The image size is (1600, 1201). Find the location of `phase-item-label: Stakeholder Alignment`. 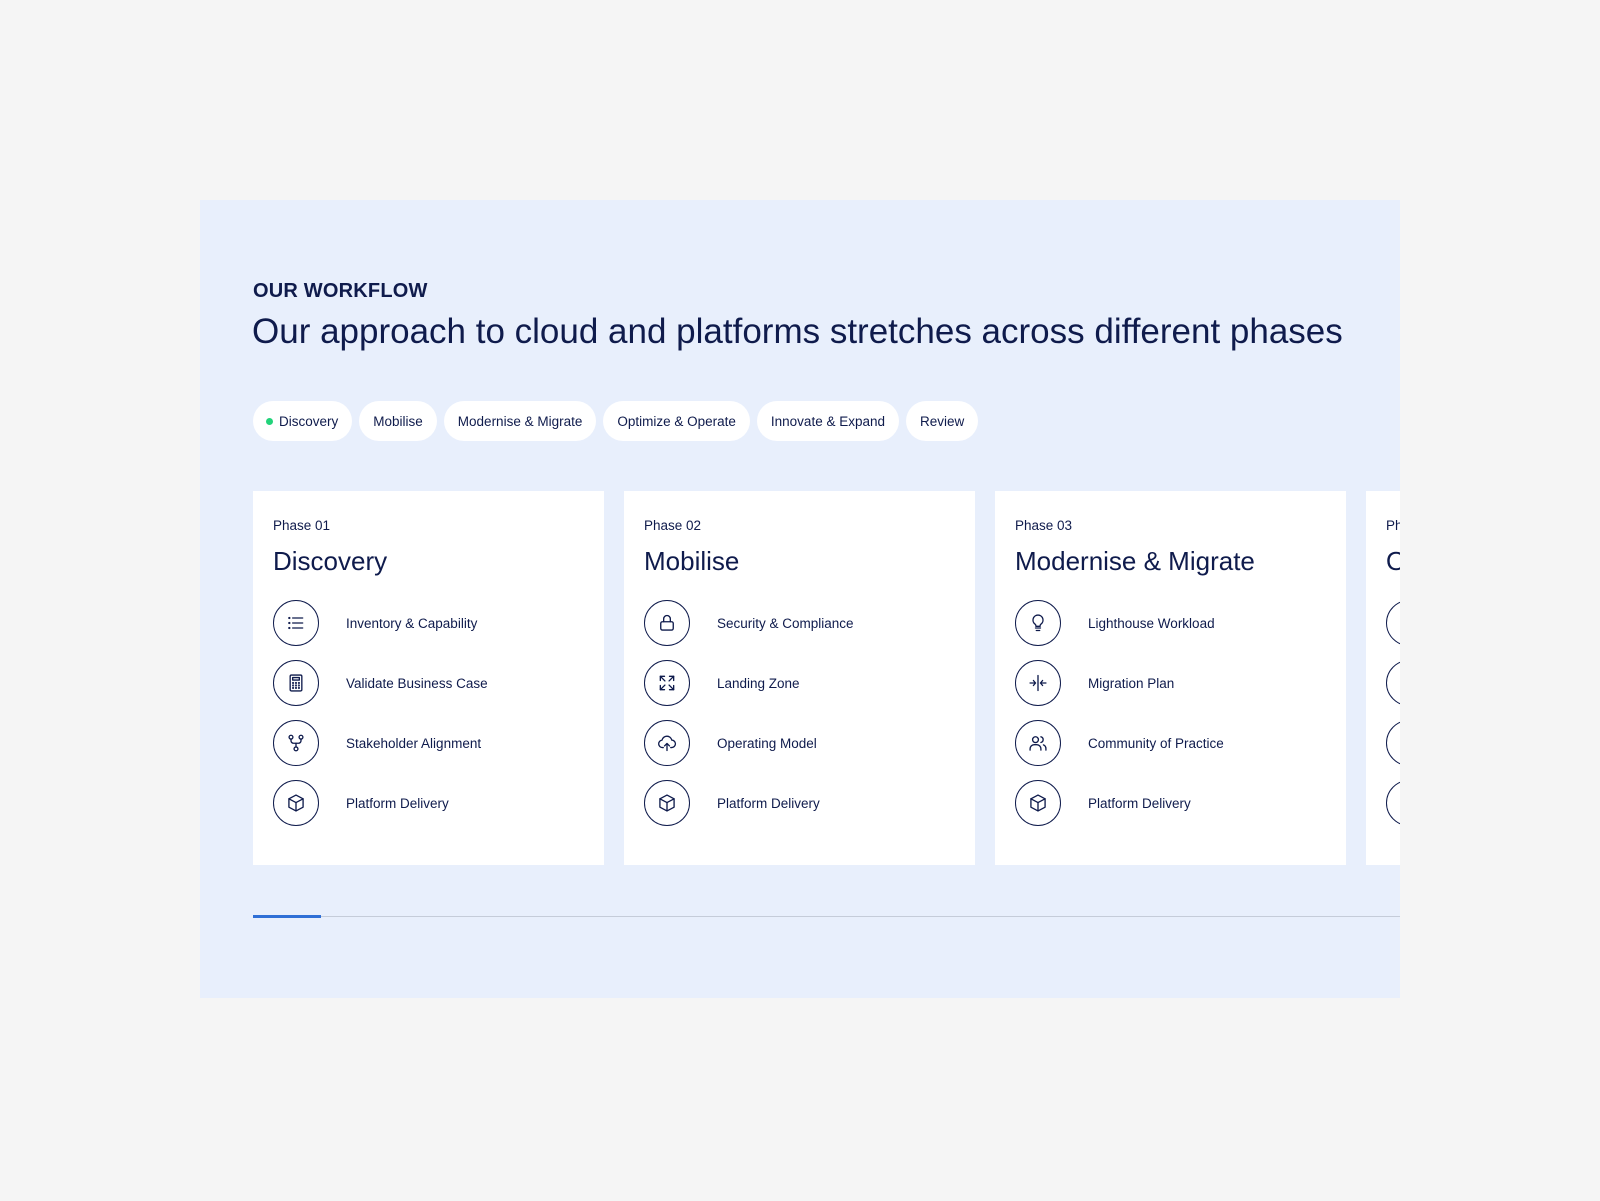

phase-item-label: Stakeholder Alignment is located at coordinates (414, 743).